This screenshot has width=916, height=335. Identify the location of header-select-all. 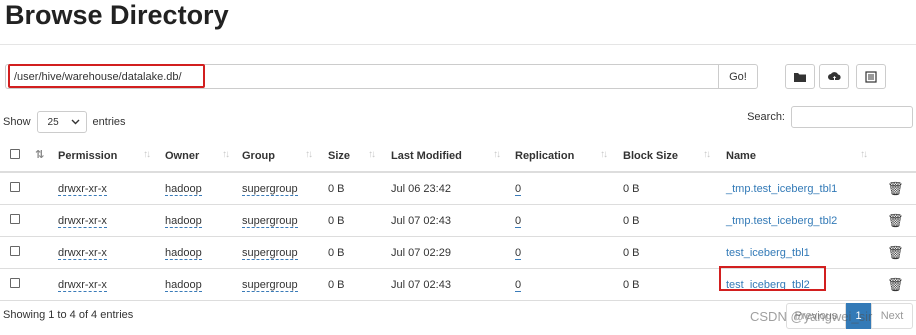
(15, 156).